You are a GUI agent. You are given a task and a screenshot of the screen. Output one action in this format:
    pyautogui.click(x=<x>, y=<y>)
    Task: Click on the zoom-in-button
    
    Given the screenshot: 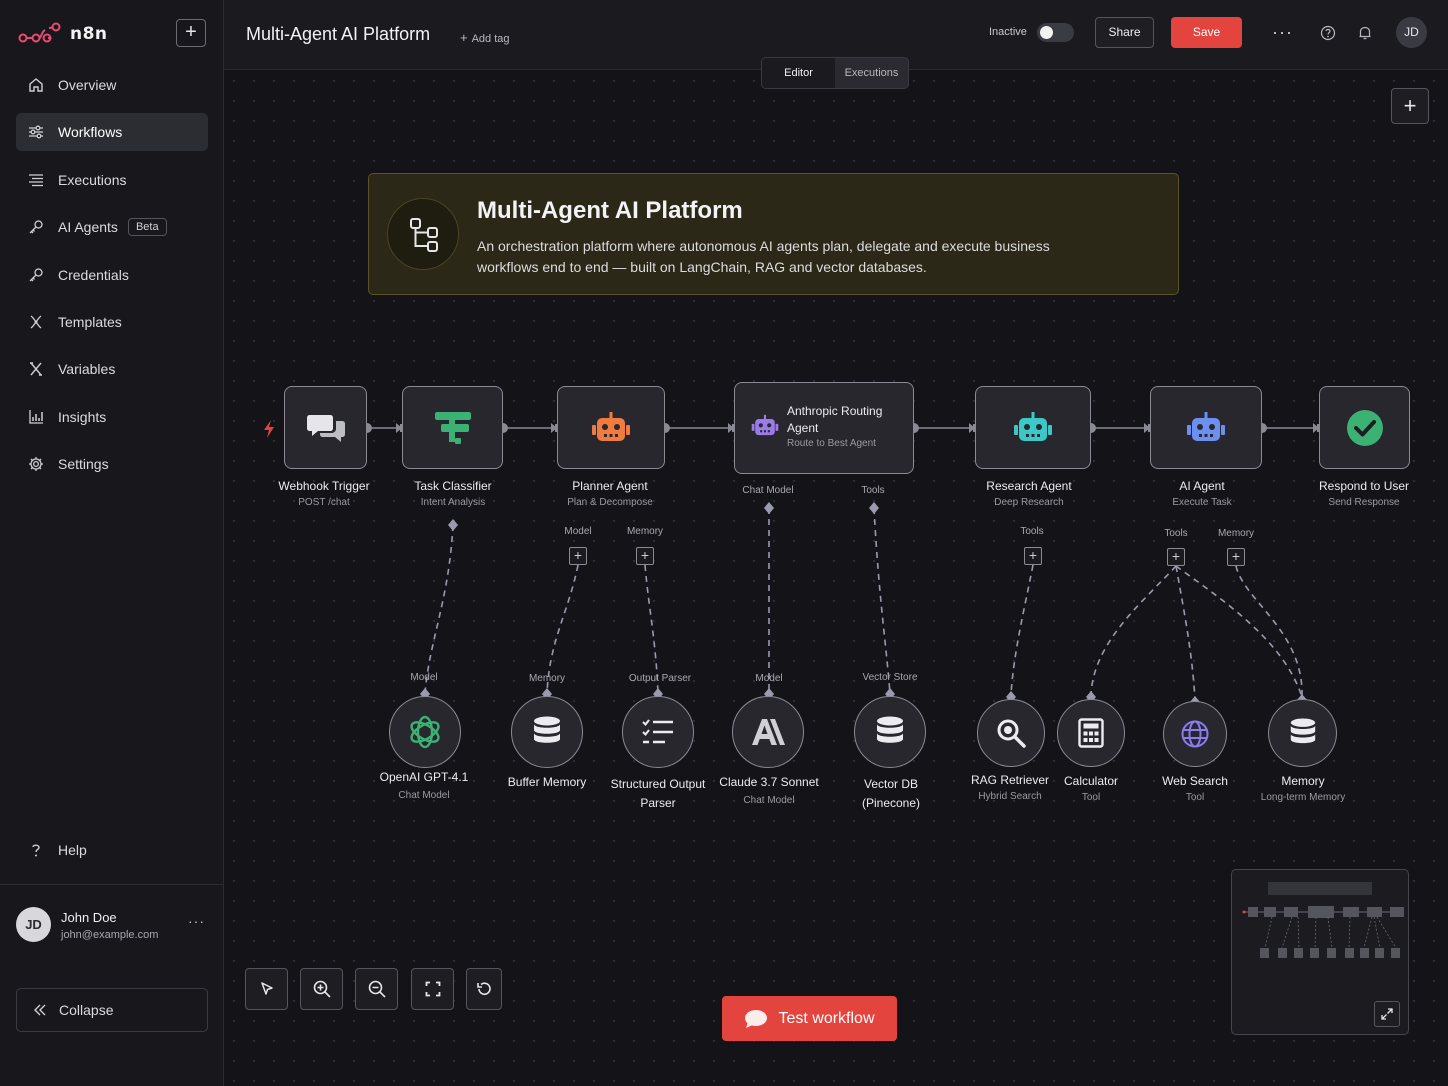 What is the action you would take?
    pyautogui.click(x=321, y=989)
    